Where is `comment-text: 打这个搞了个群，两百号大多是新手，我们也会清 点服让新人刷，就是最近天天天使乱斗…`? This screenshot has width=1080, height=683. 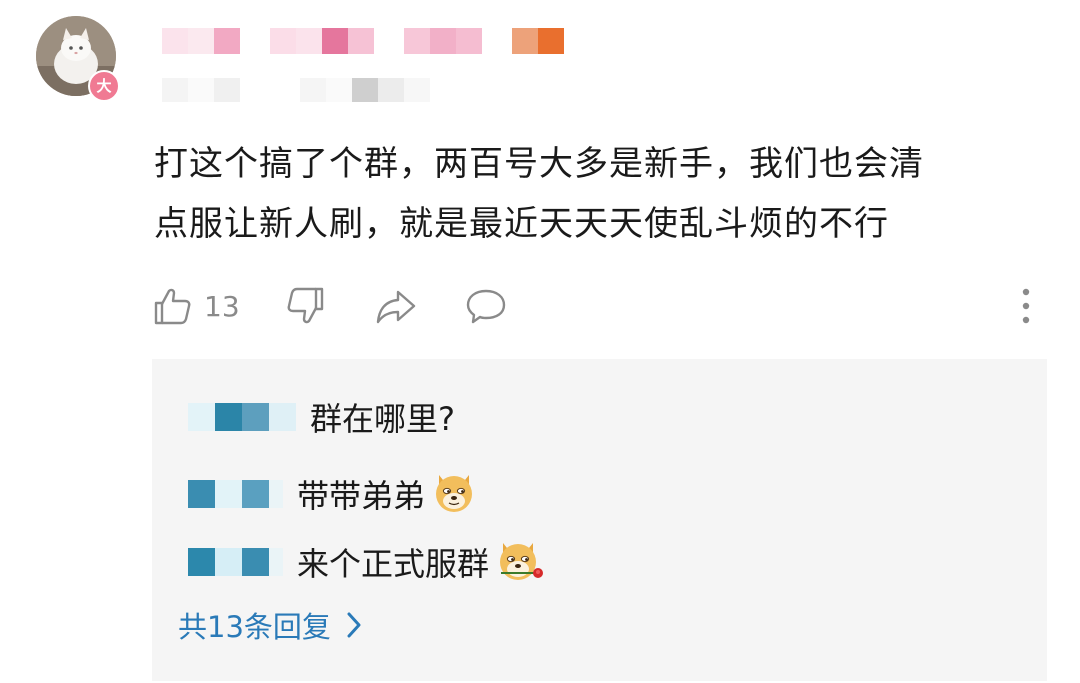 comment-text: 打这个搞了个群，两百号大多是新手，我们也会清 点服让新人刷，就是最近天天天使乱斗… is located at coordinates (594, 194).